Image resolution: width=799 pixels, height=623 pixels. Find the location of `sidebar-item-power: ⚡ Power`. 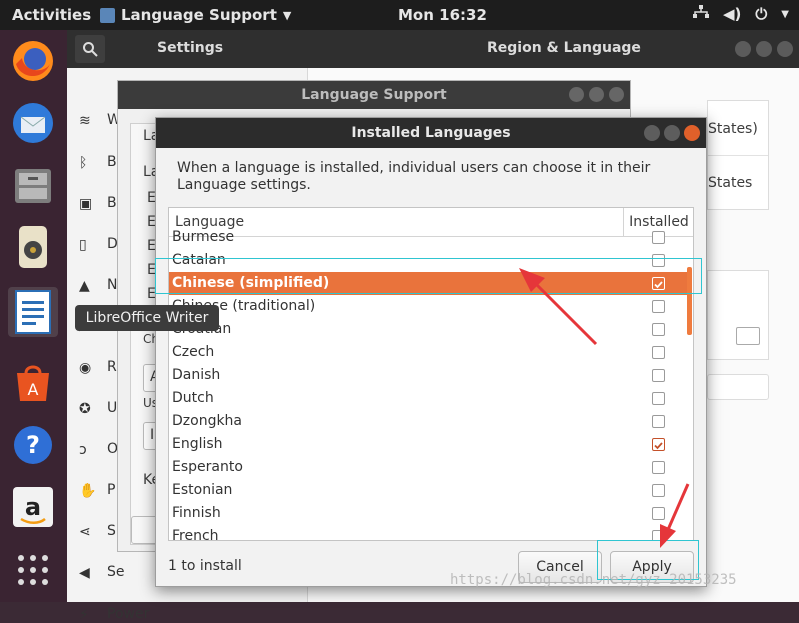

sidebar-item-power: ⚡ Power is located at coordinates (114, 614).